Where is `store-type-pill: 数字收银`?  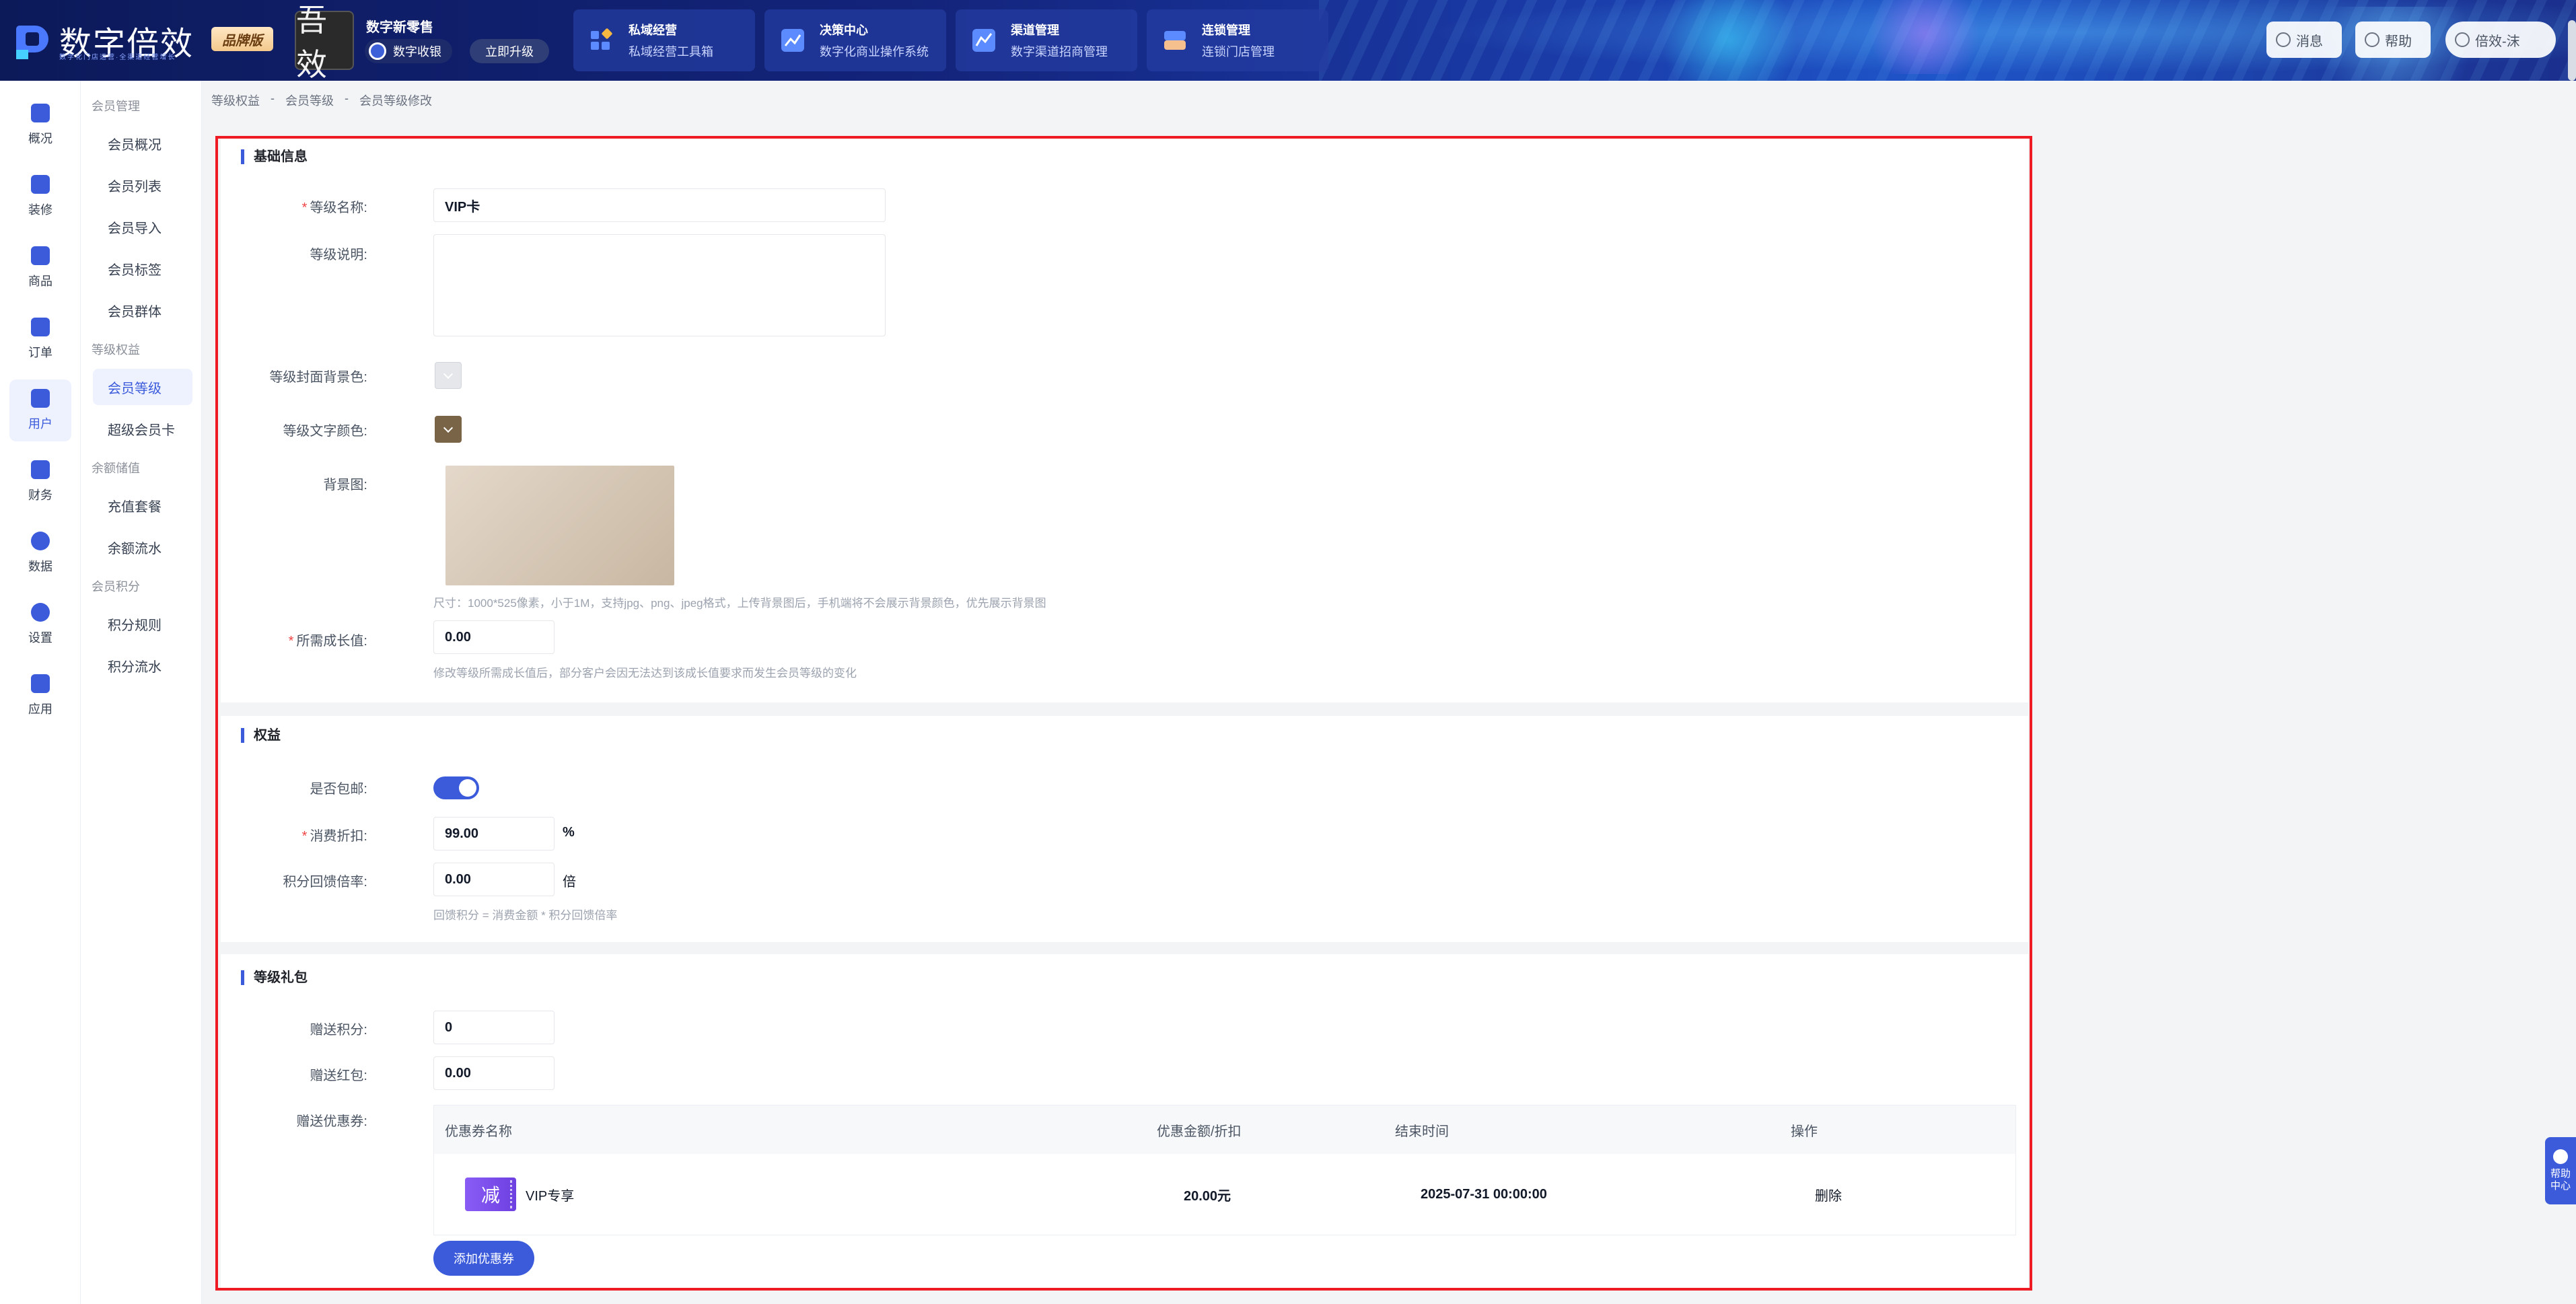 store-type-pill: 数字收银 is located at coordinates (408, 51).